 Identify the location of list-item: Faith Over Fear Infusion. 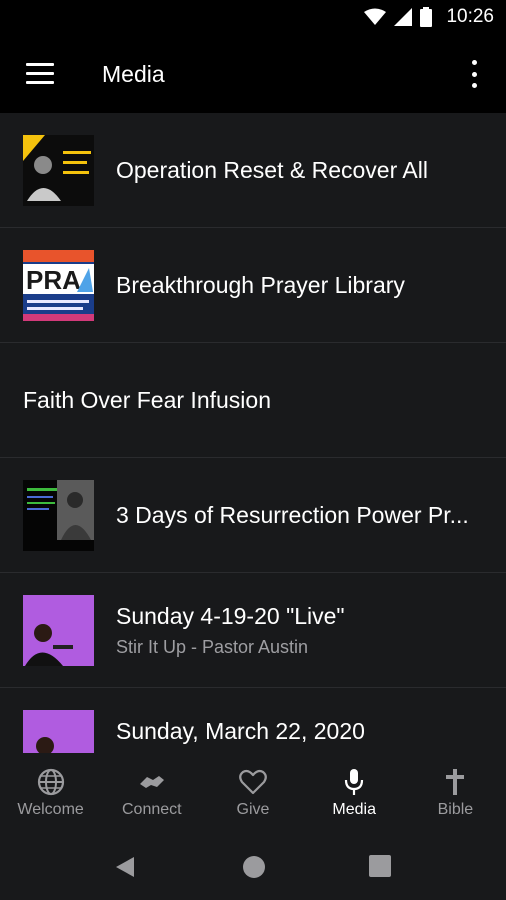
(253, 400).